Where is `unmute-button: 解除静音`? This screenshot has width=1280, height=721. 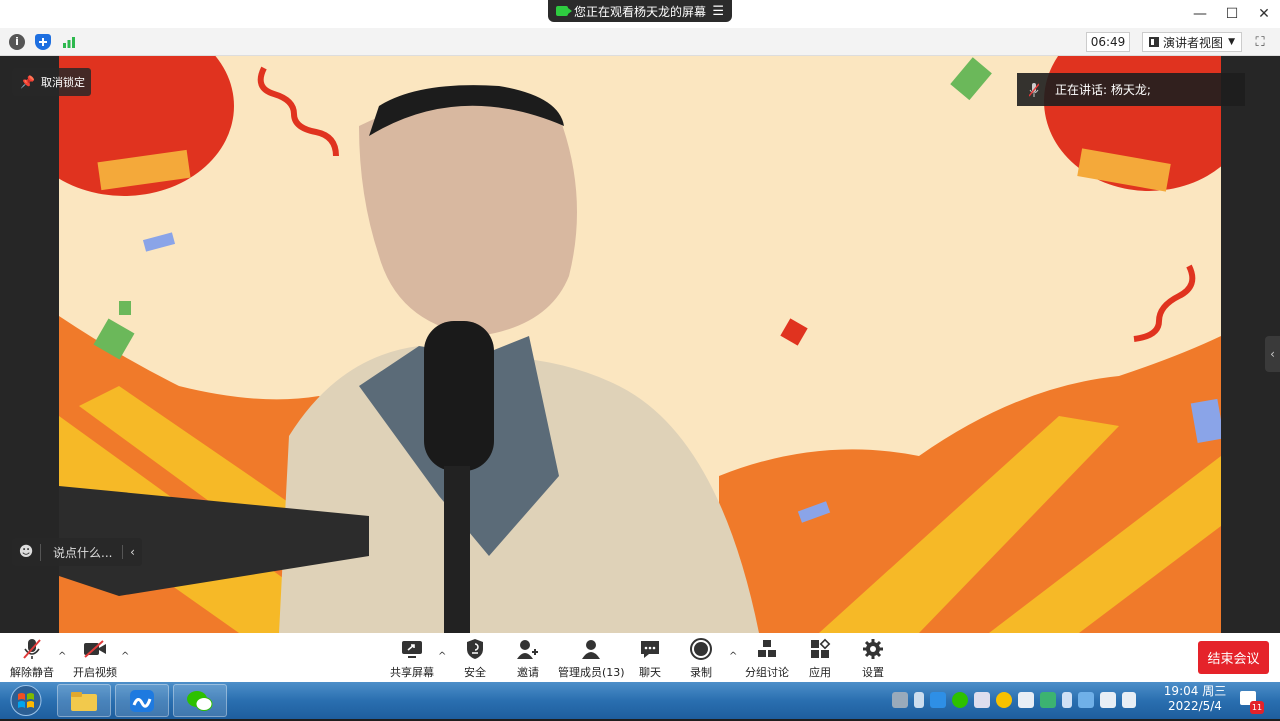
unmute-button: 解除静音 is located at coordinates (32, 658).